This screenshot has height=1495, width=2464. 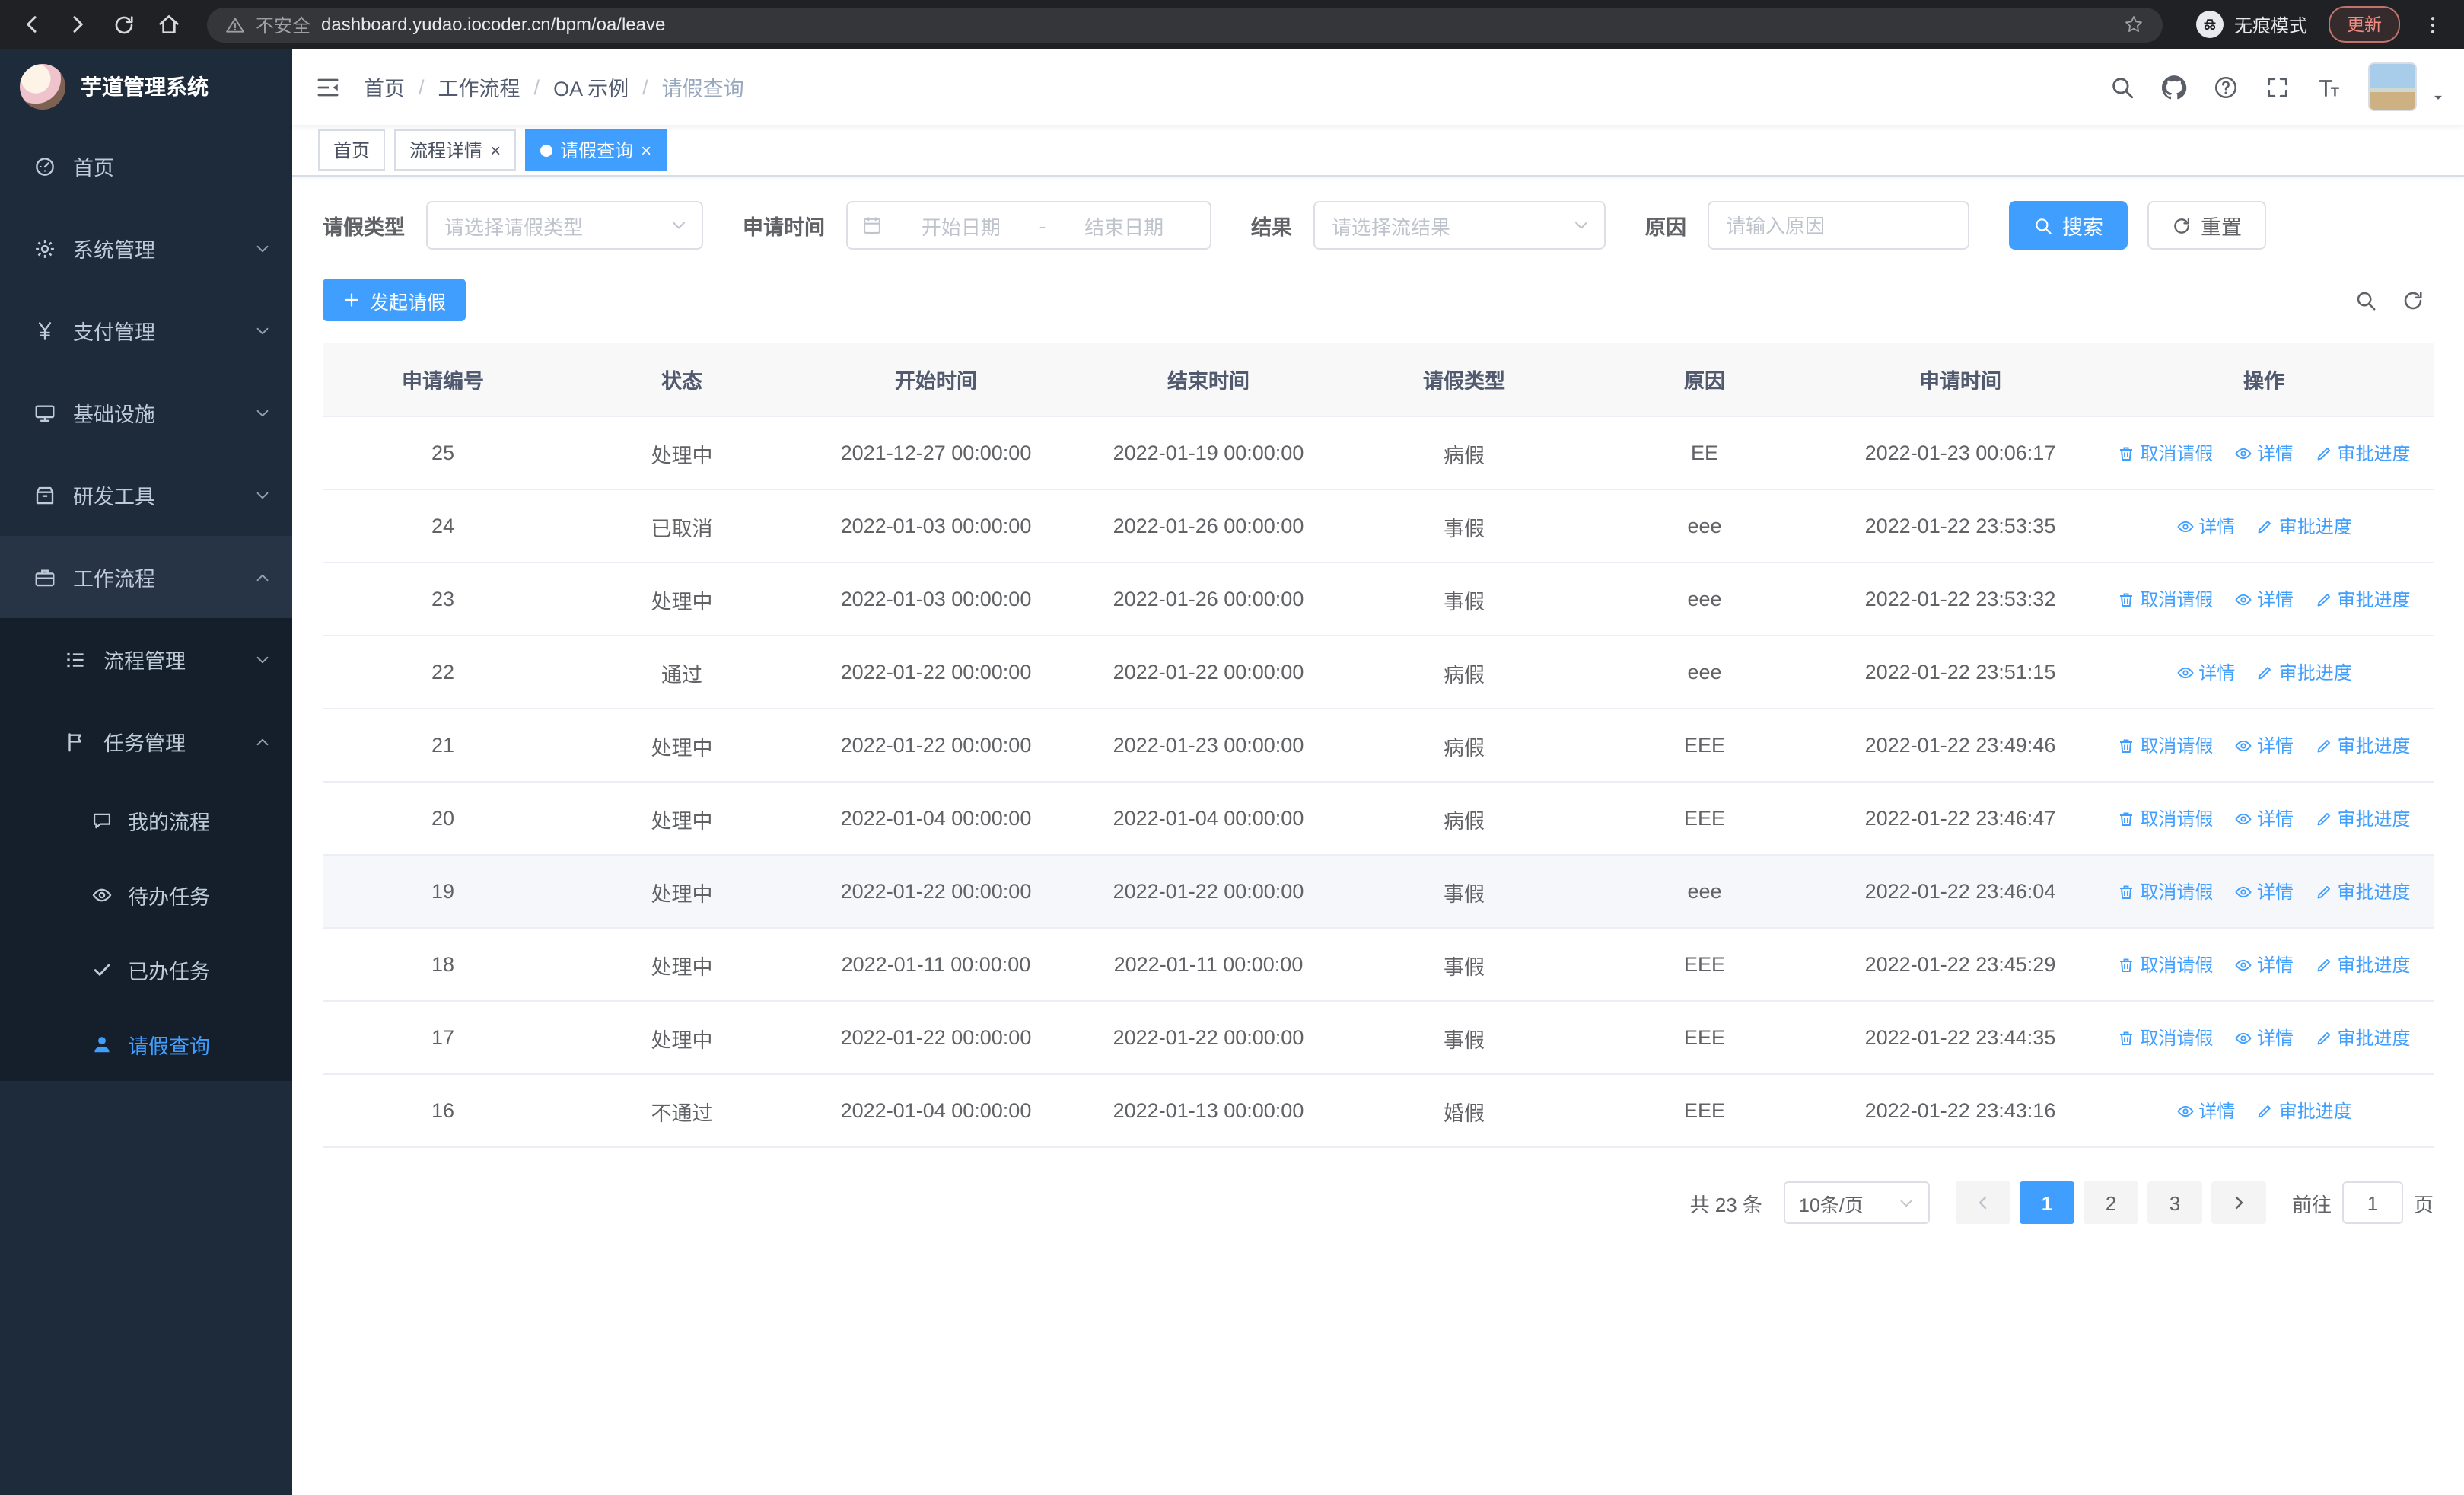 What do you see at coordinates (2238, 1203) in the screenshot?
I see `next-page-button` at bounding box center [2238, 1203].